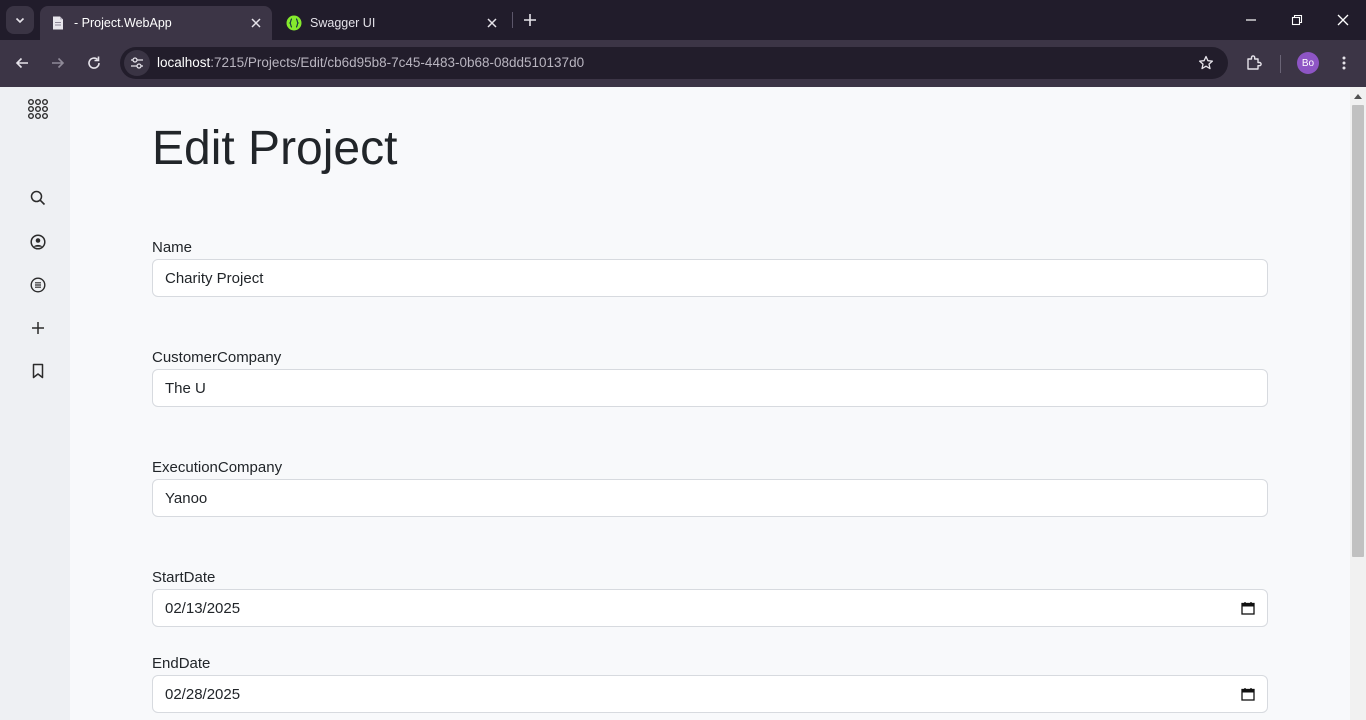  Describe the element at coordinates (35, 403) in the screenshot. I see `side-rail` at that location.